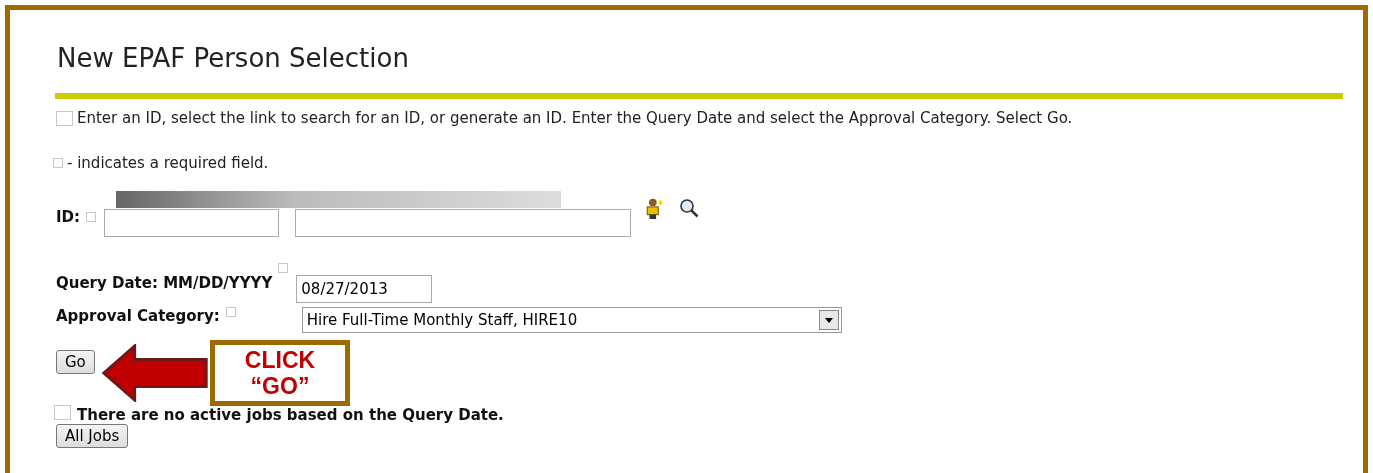 This screenshot has height=473, width=1373. What do you see at coordinates (280, 359) in the screenshot?
I see `callout-text: CLICK` at bounding box center [280, 359].